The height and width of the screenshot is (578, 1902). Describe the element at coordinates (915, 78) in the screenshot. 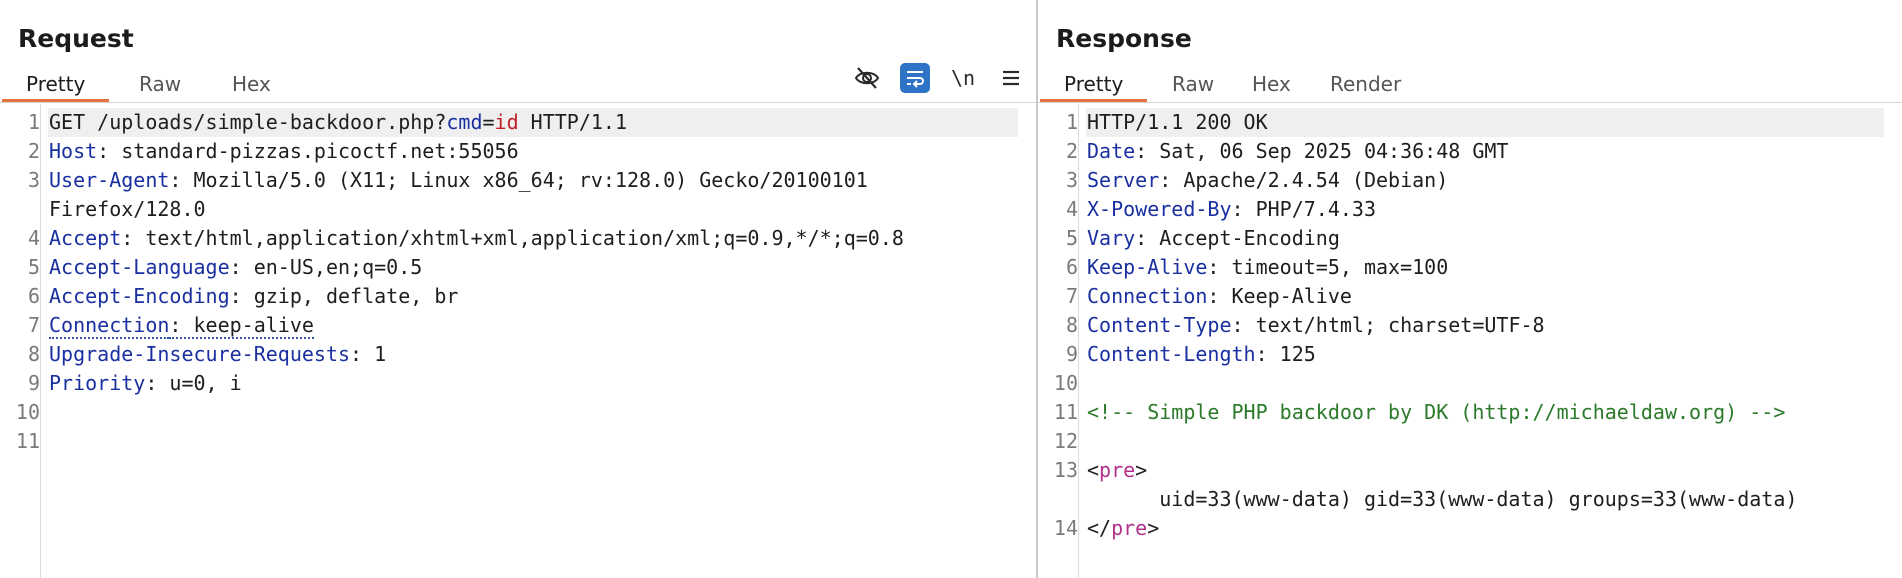

I see `wrap-lines-icon` at that location.